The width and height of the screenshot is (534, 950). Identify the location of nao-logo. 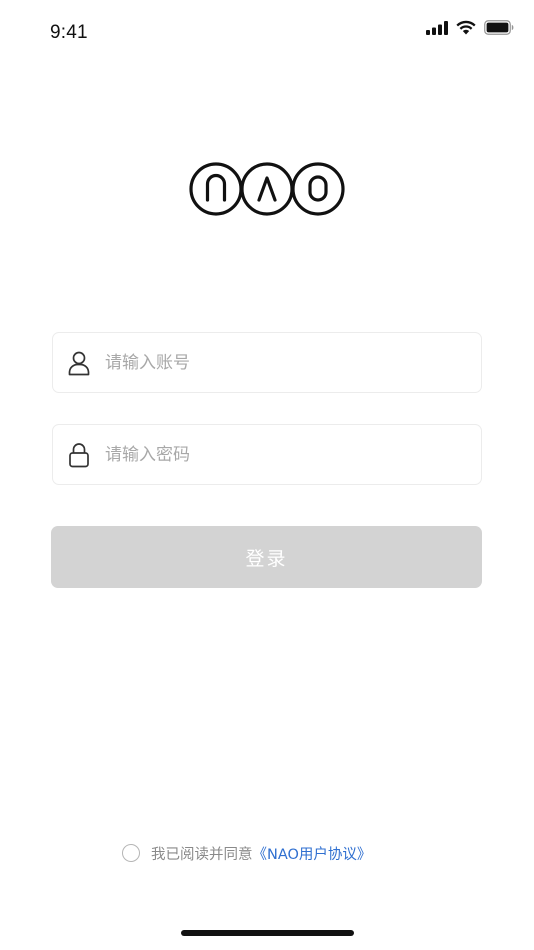
(268, 189).